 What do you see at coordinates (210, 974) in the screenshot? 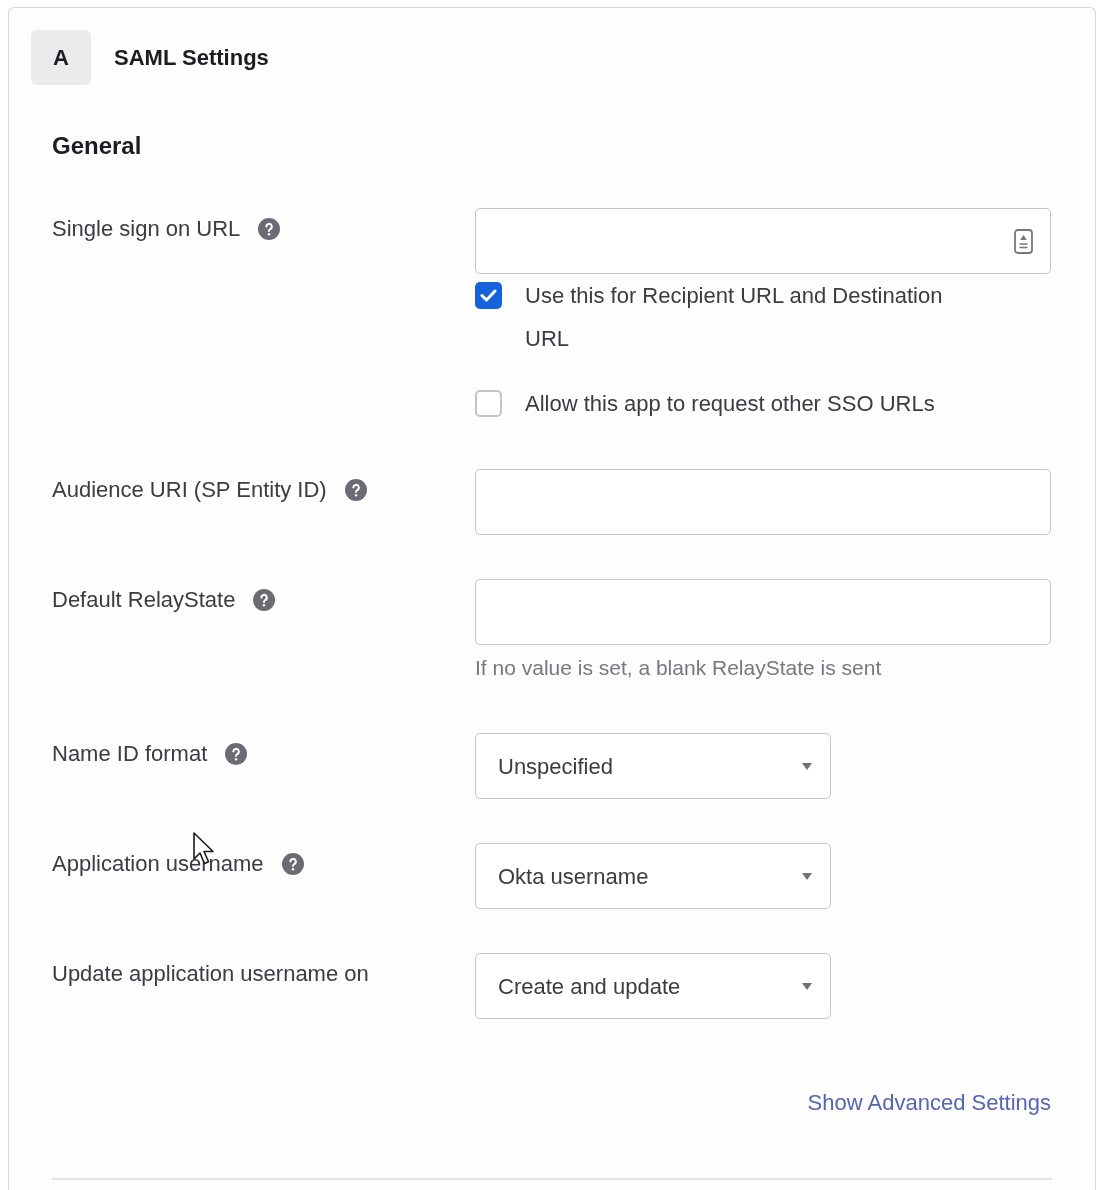
I see `field-label: Update application username on` at bounding box center [210, 974].